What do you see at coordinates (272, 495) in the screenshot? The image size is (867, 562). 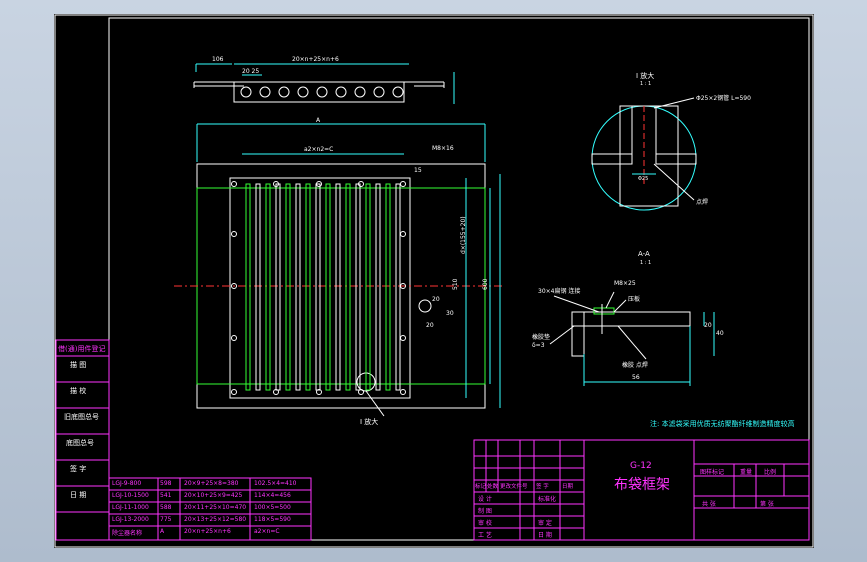 I see `parts-table-cell: 114×4=456` at bounding box center [272, 495].